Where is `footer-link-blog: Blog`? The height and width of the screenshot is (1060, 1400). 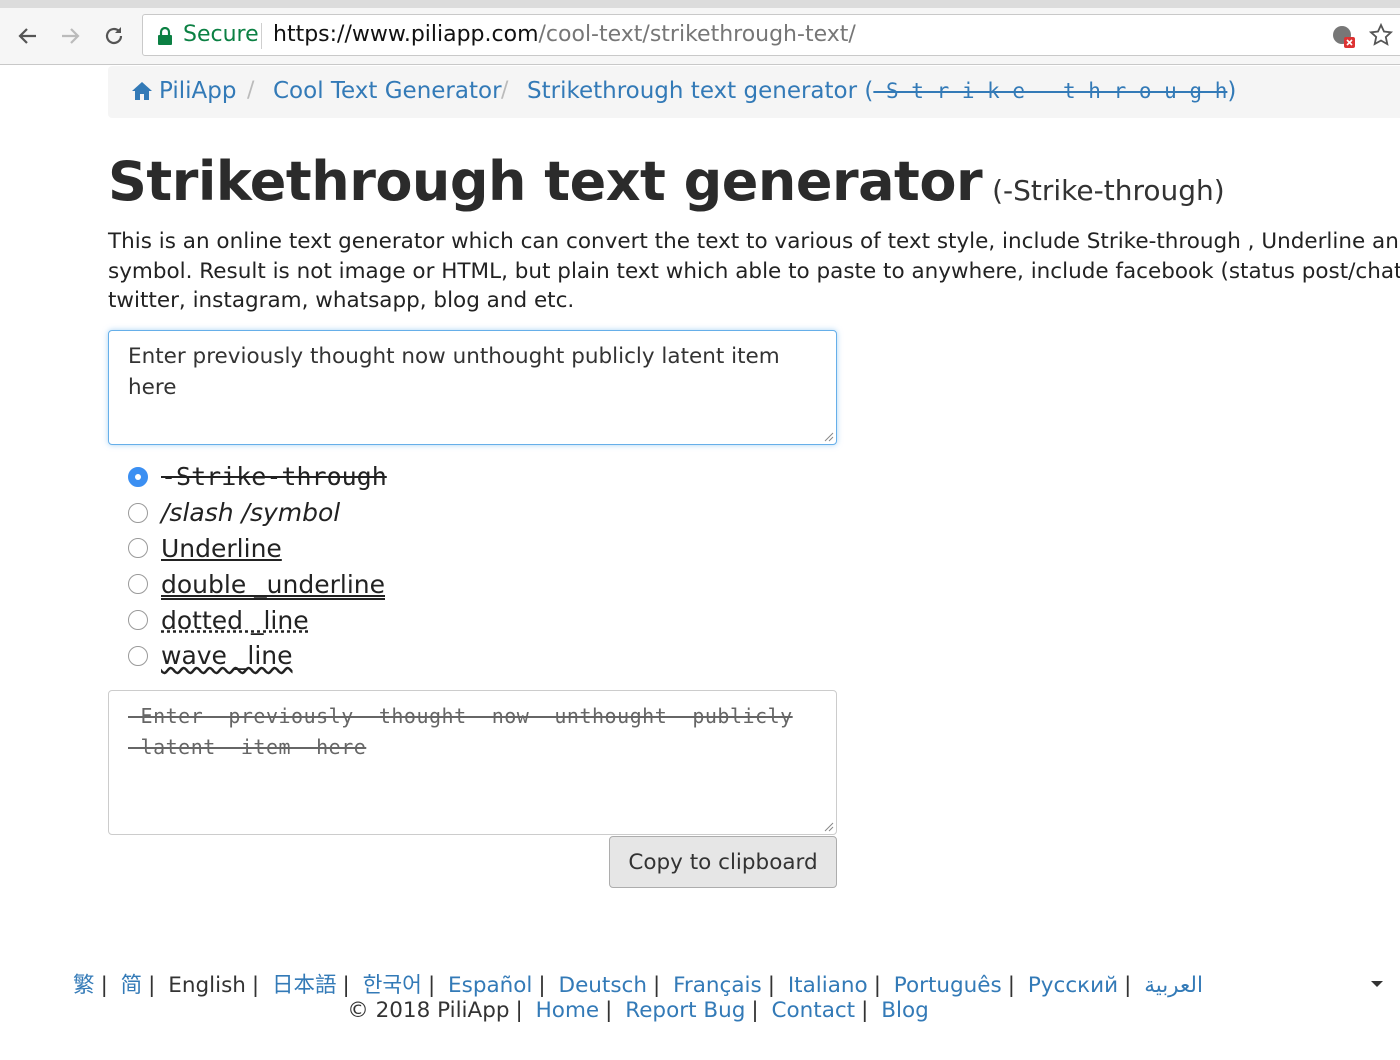
footer-link-blog: Blog is located at coordinates (905, 1010).